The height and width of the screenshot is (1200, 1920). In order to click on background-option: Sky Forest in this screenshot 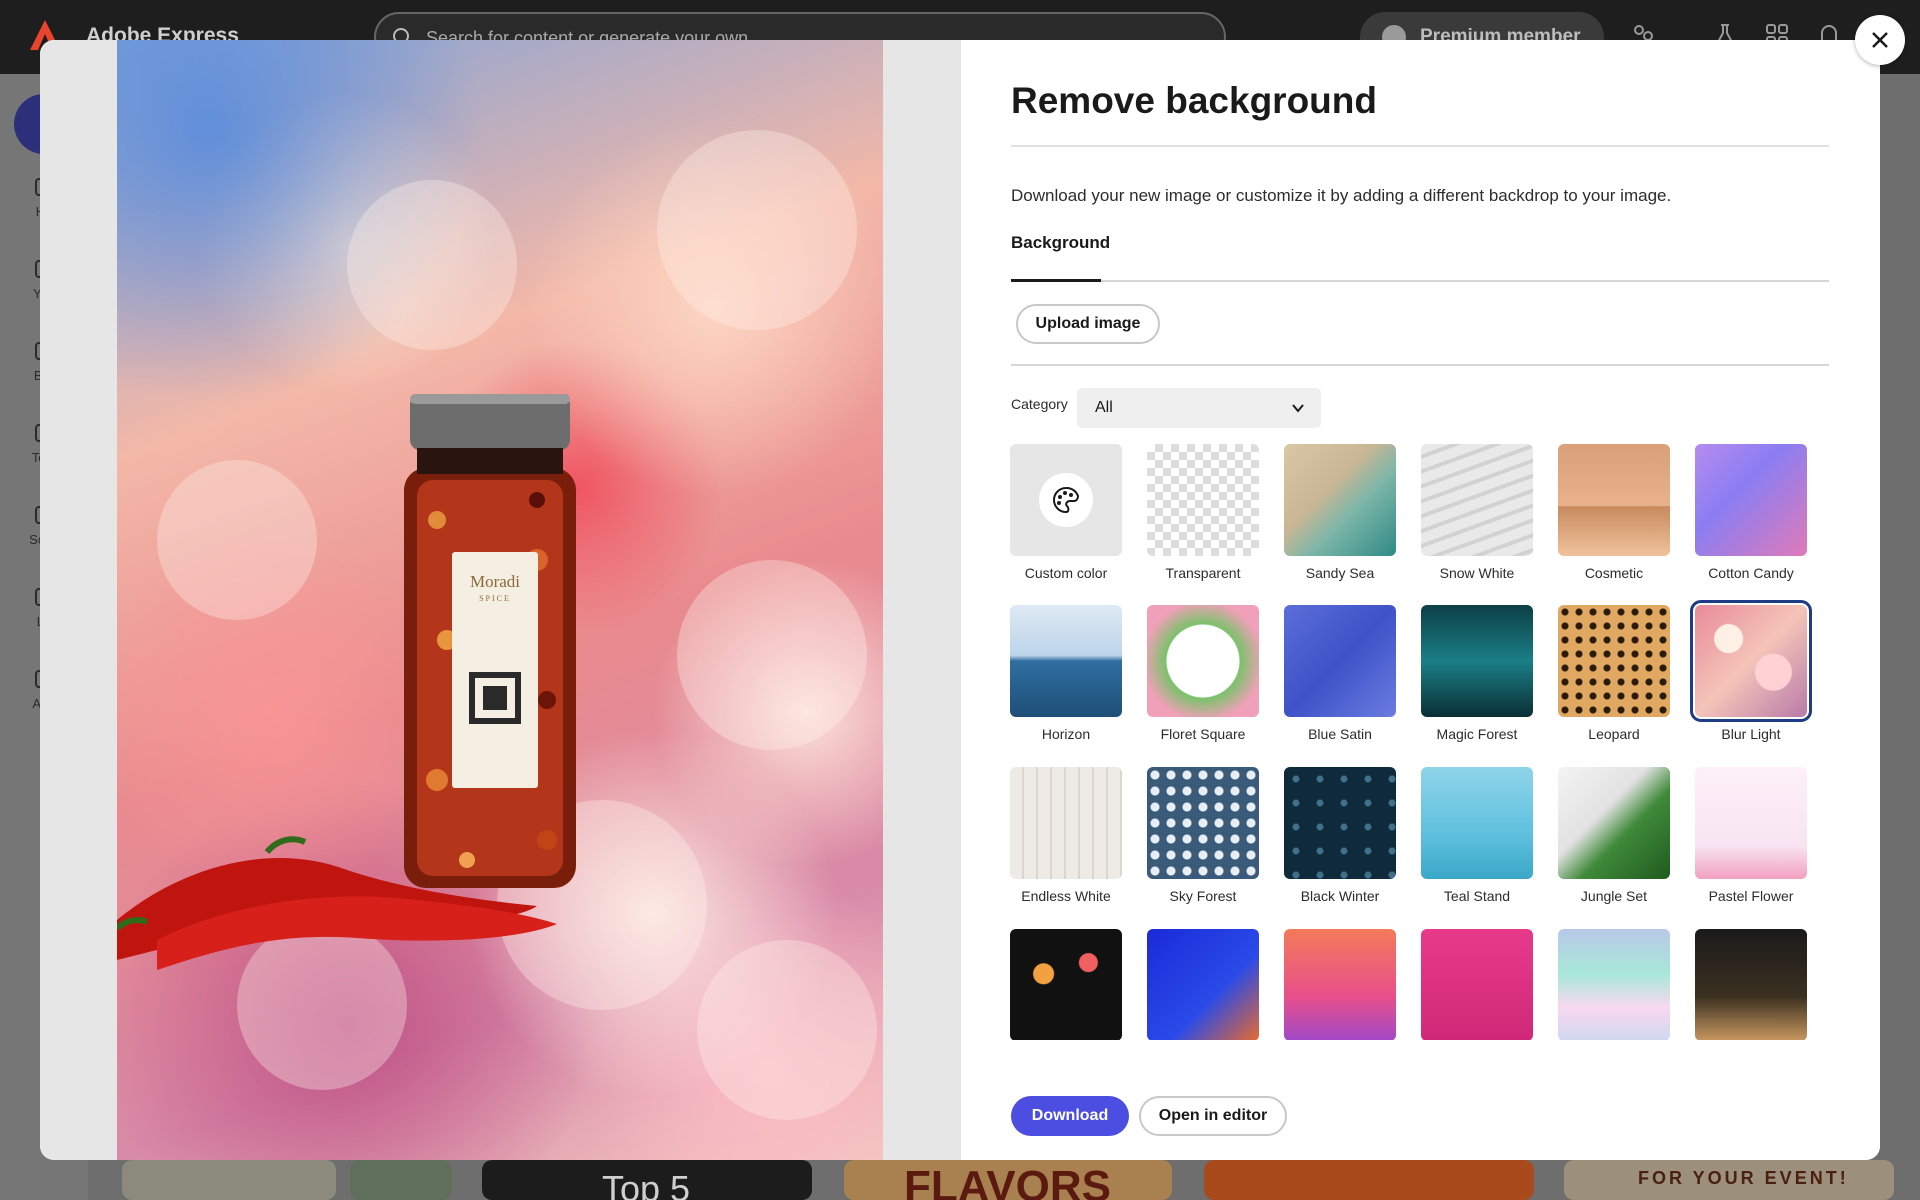, I will do `click(1203, 835)`.